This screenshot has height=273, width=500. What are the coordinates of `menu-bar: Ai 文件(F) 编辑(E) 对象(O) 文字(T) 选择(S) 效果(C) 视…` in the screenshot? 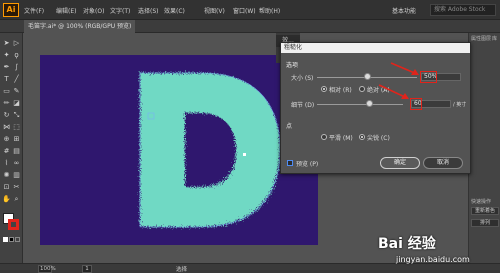 It's located at (250, 10).